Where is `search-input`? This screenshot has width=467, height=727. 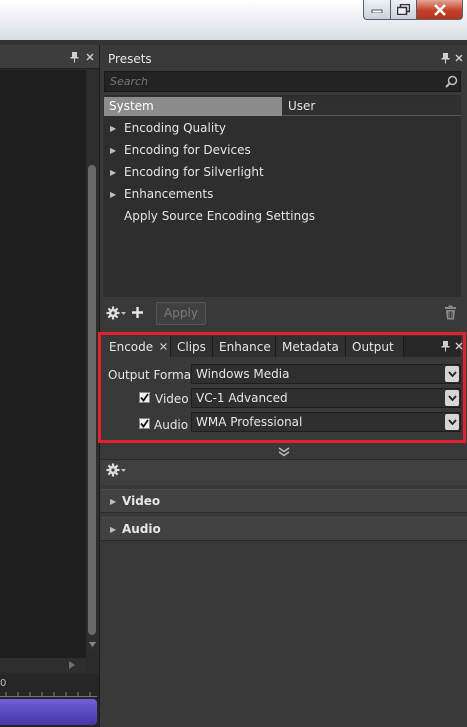 search-input is located at coordinates (270, 81).